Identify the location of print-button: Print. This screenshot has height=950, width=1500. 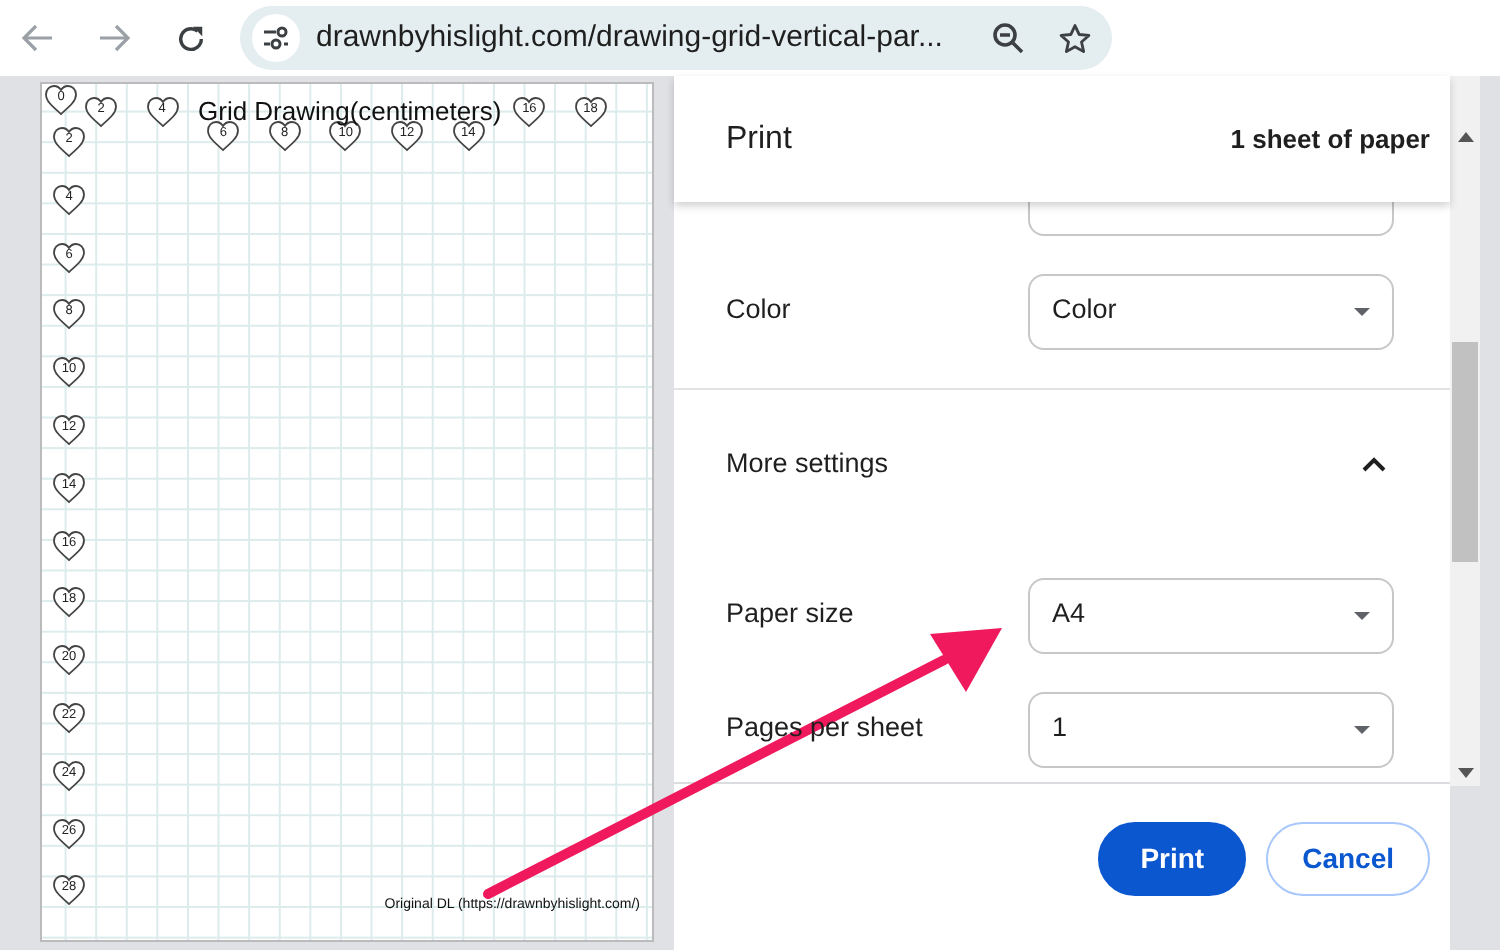
(1172, 859).